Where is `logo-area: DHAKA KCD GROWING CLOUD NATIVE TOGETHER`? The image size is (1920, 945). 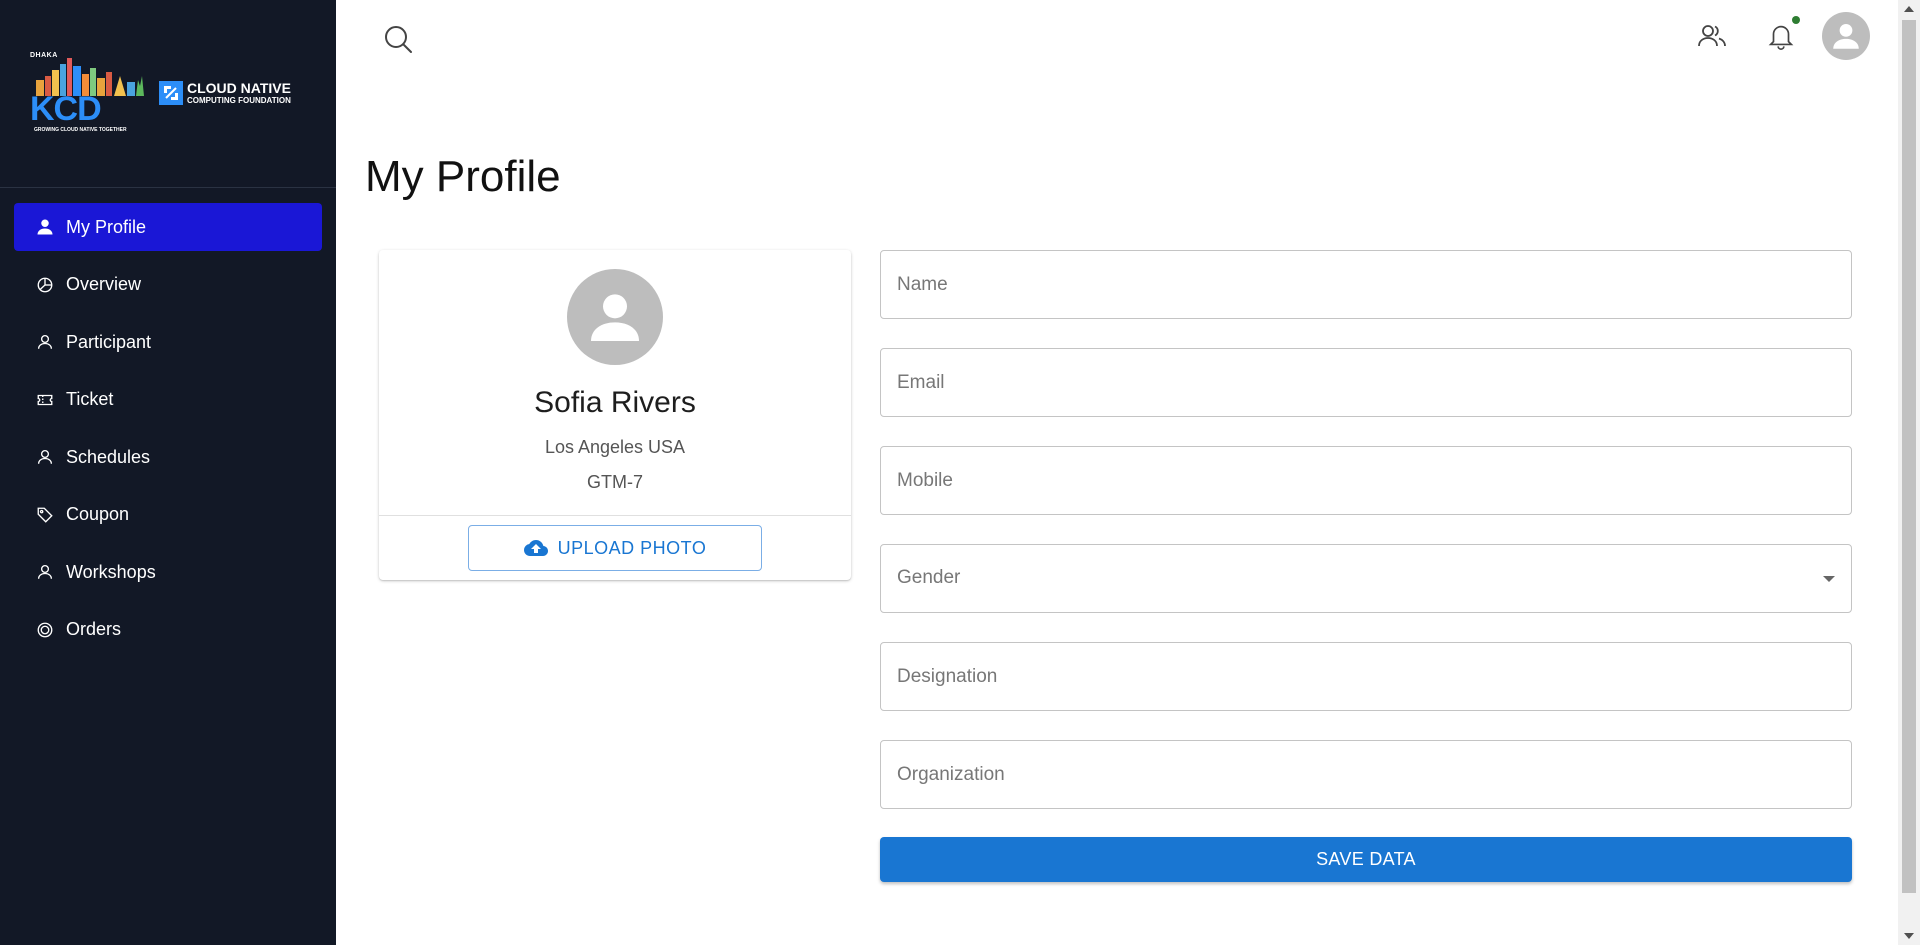
logo-area: DHAKA KCD GROWING CLOUD NATIVE TOGETHER is located at coordinates (168, 94).